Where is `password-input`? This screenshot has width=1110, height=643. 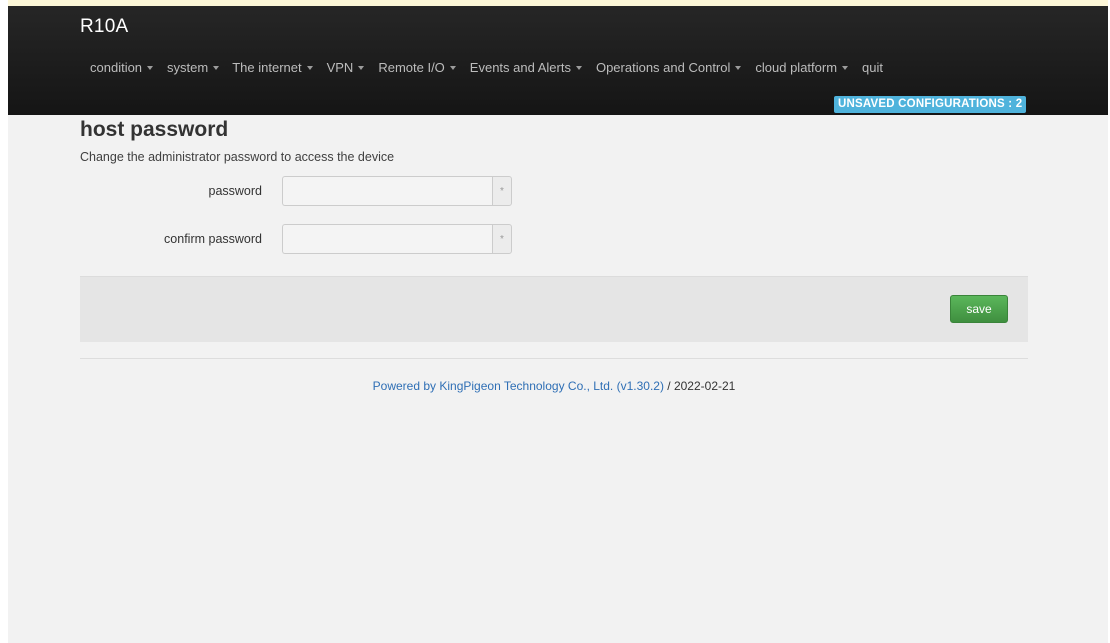 password-input is located at coordinates (387, 191).